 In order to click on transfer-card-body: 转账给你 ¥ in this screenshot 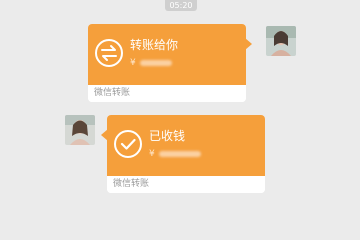, I will do `click(170, 54)`.